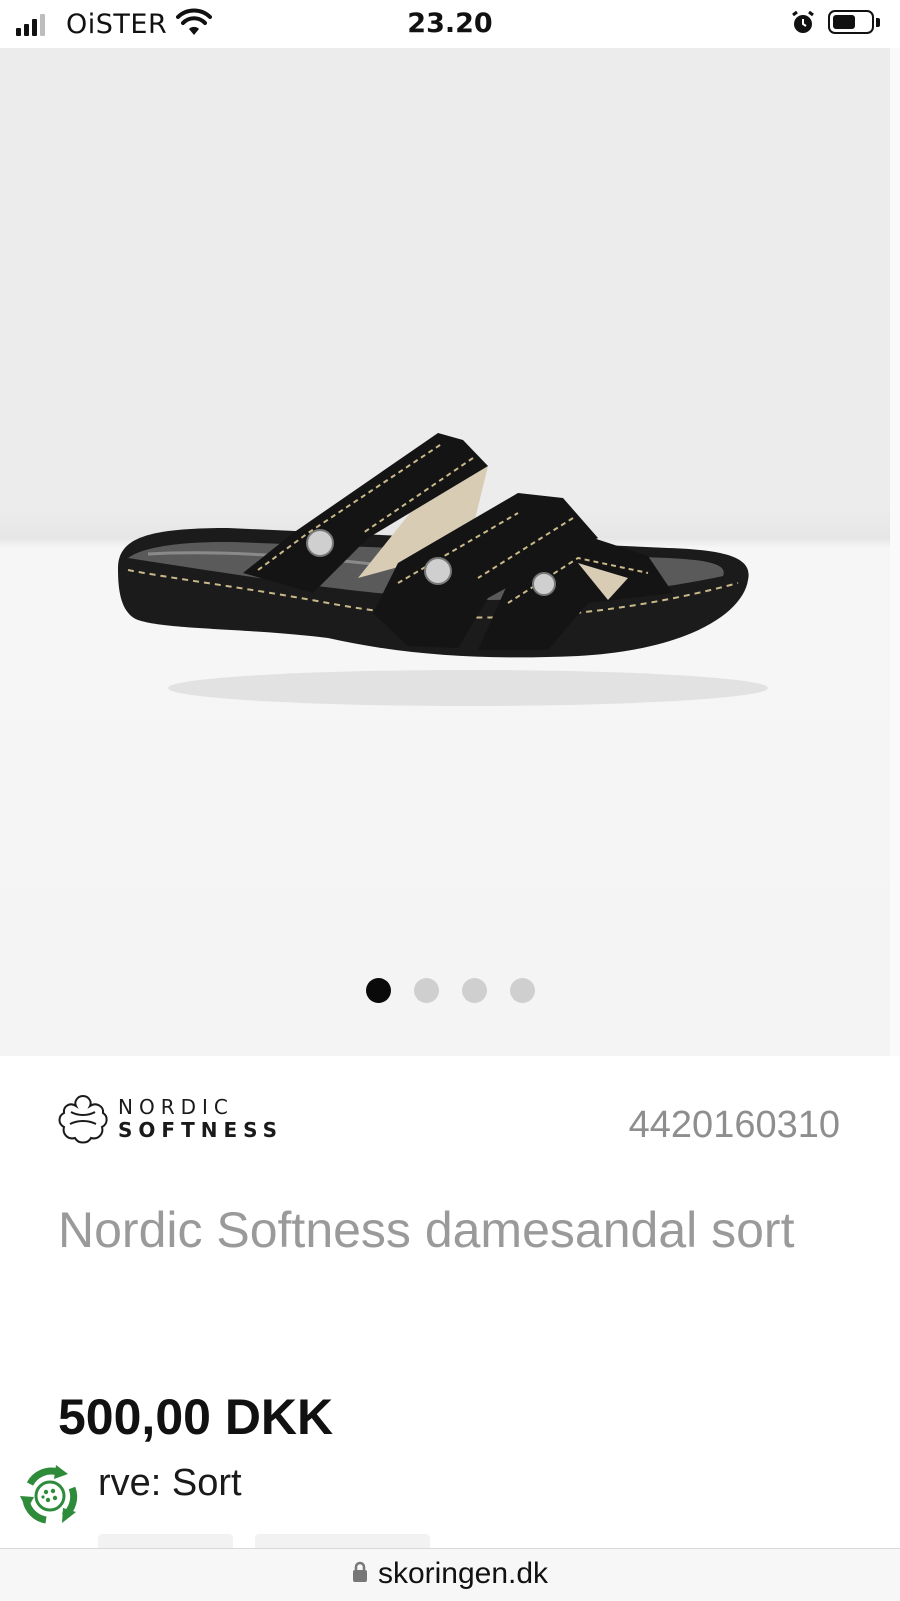  Describe the element at coordinates (83, 1119) in the screenshot. I see `nordic-softness-logo-icon` at that location.